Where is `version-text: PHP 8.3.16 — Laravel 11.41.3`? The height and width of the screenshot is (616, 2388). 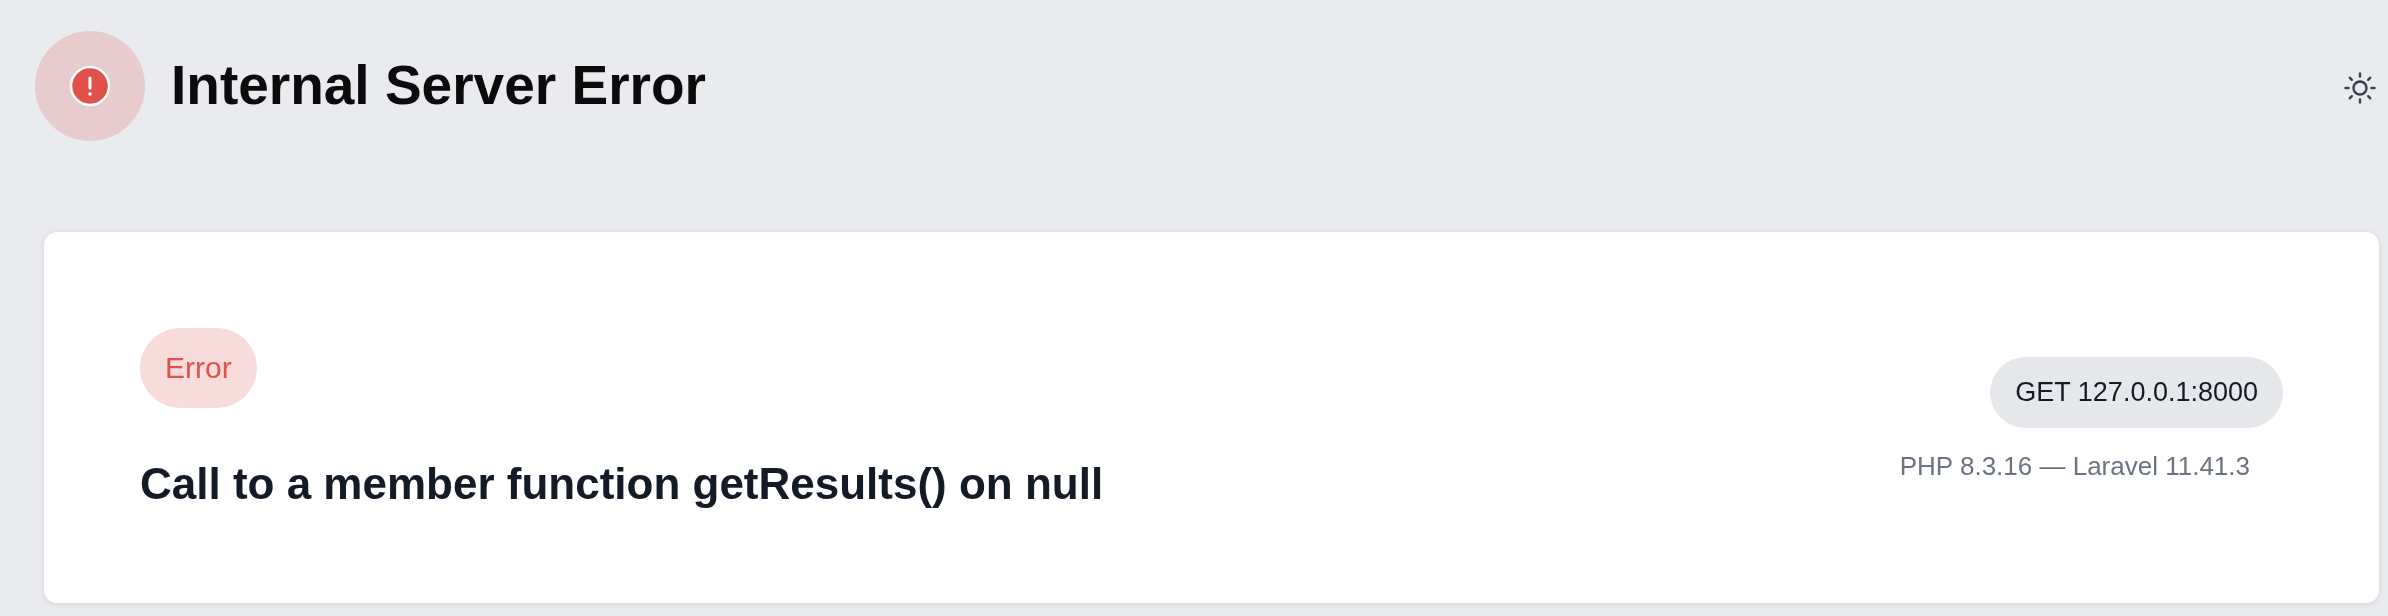 version-text: PHP 8.3.16 — Laravel 11.41.3 is located at coordinates (2074, 466).